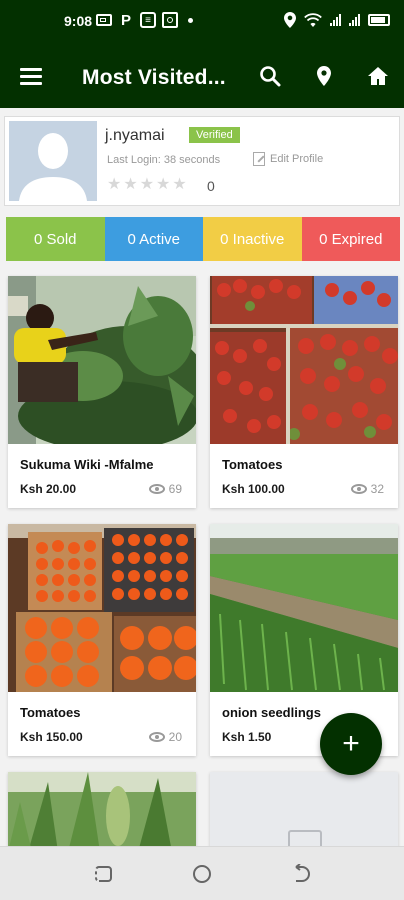  What do you see at coordinates (211, 186) in the screenshot?
I see `rating-count: 0` at bounding box center [211, 186].